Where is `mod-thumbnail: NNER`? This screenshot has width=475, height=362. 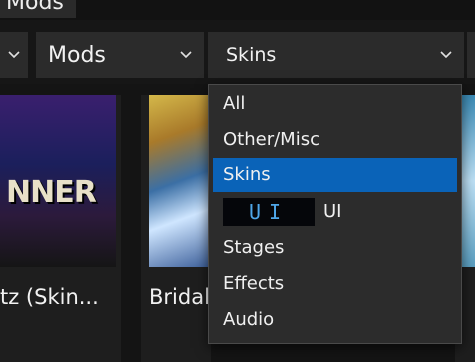 mod-thumbnail: NNER is located at coordinates (58, 181).